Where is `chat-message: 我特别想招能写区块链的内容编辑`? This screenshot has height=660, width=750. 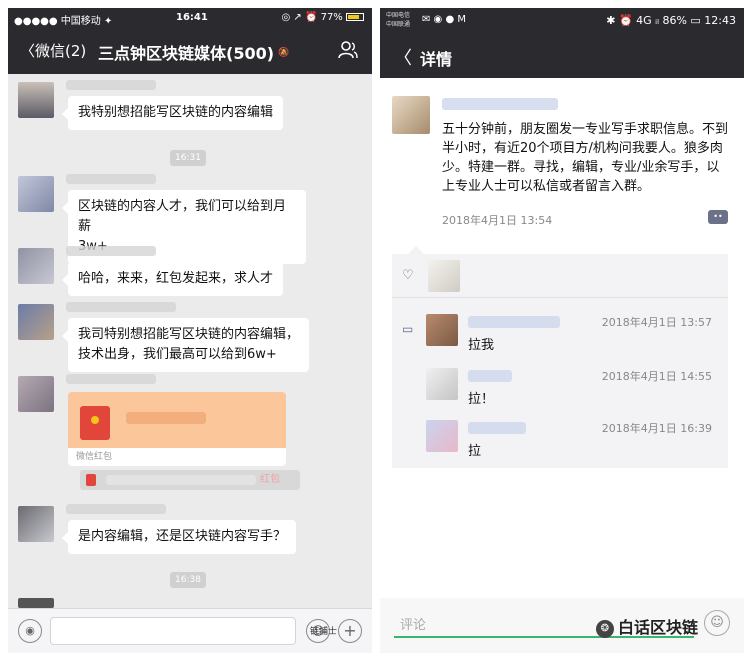
chat-message: 我特别想招能写区块链的内容编辑 is located at coordinates (188, 111).